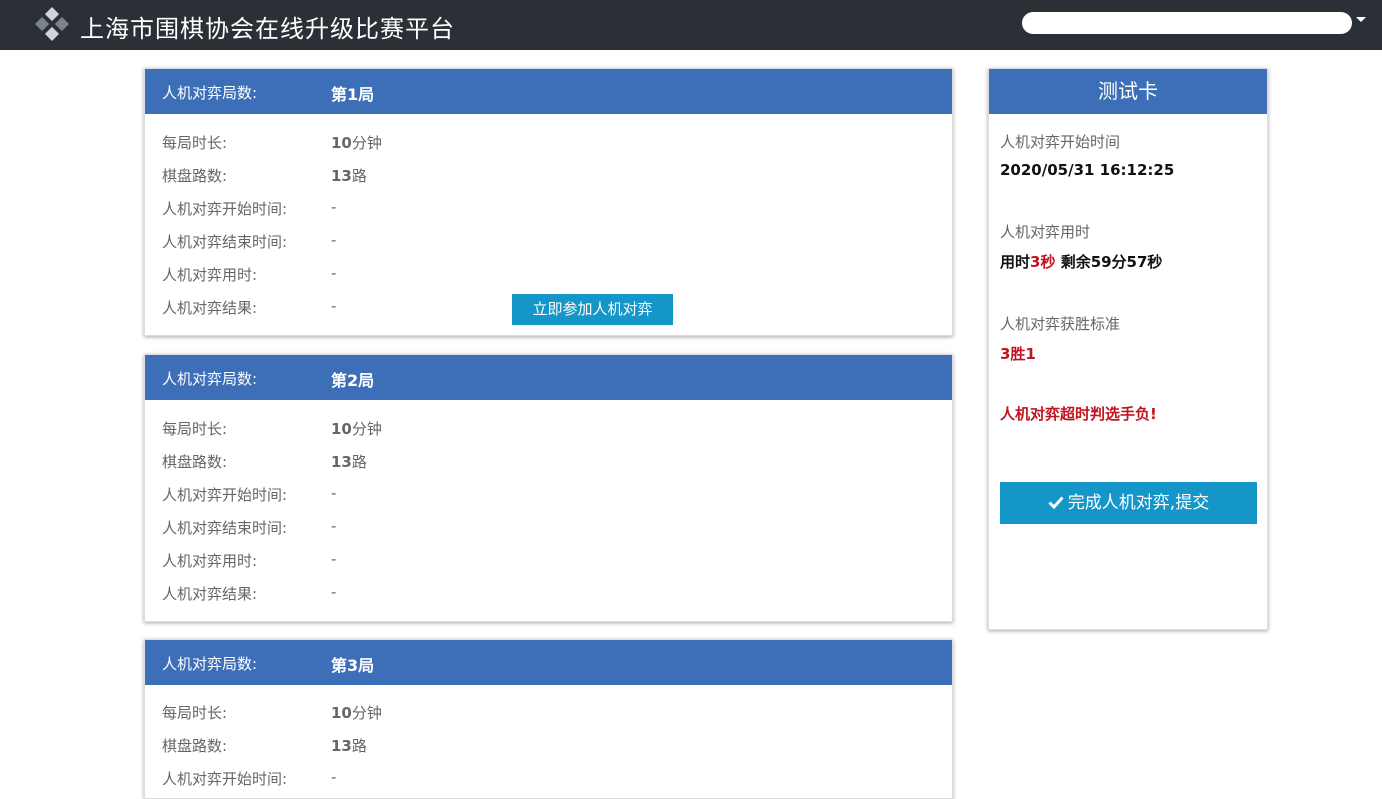  I want to click on site-title: 上海市围棋协会在线升级比赛平台, so click(267, 26).